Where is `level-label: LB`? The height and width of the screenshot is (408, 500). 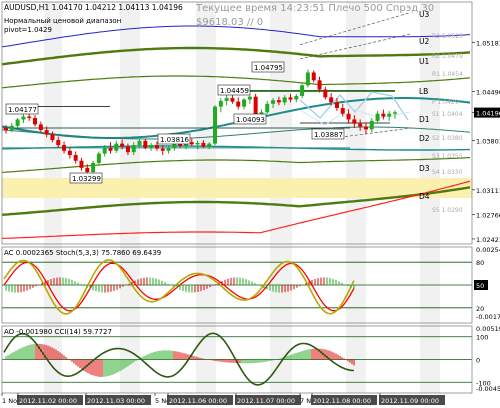
level-label: LB is located at coordinates (423, 91).